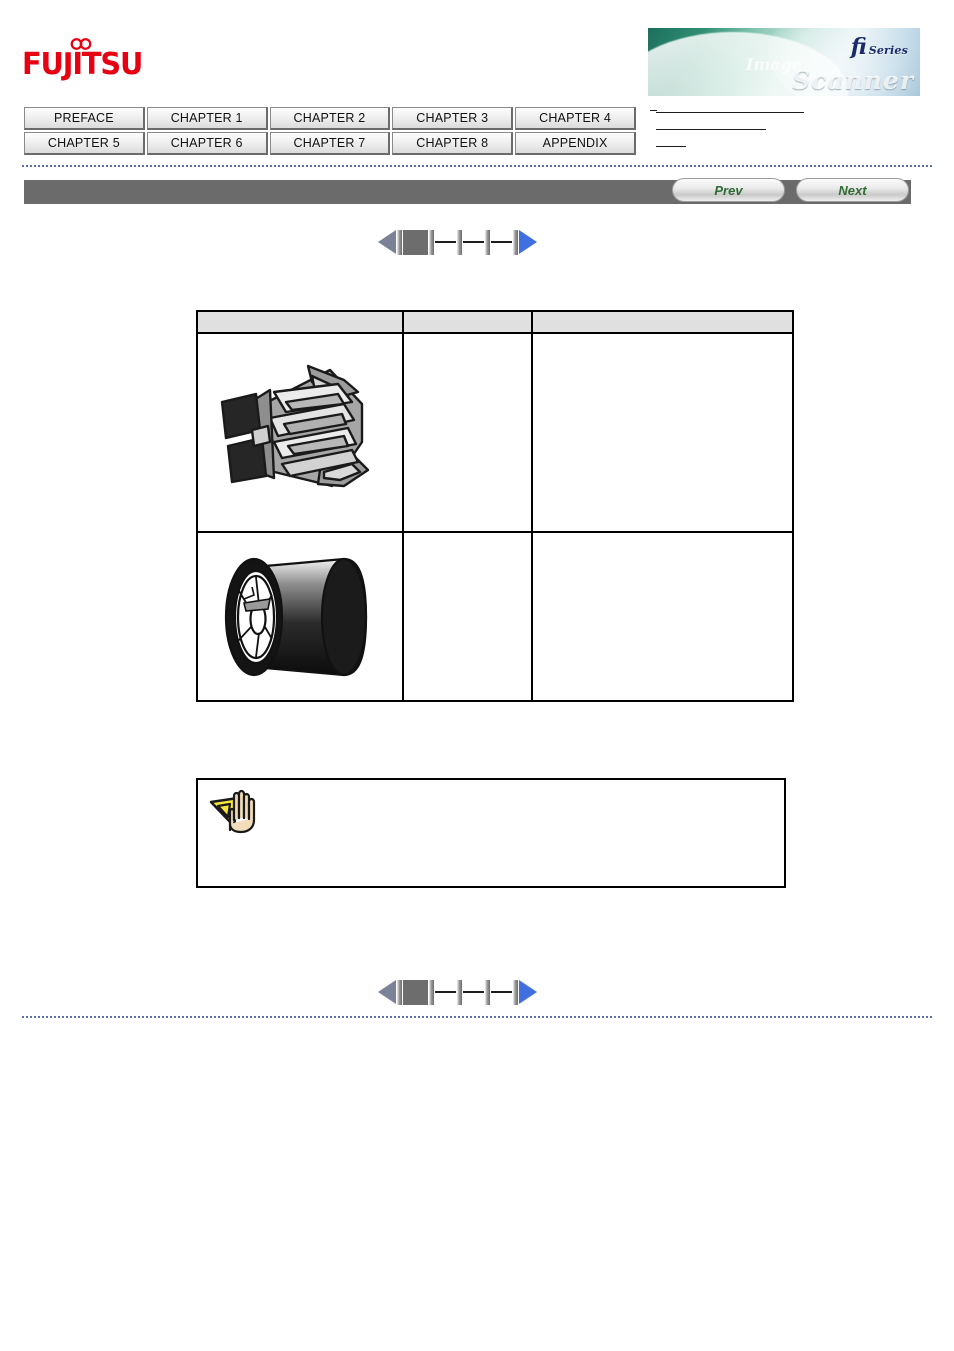 This screenshot has width=954, height=1351. I want to click on page-stepper-top, so click(457, 242).